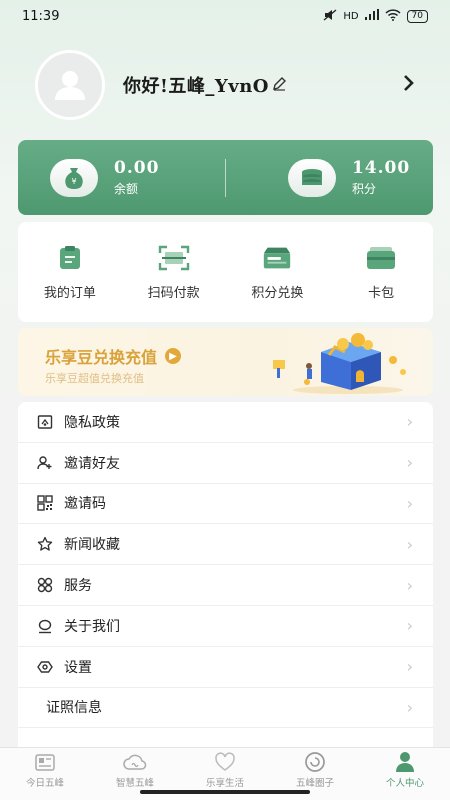 This screenshot has height=800, width=450. What do you see at coordinates (311, 177) in the screenshot?
I see `coins-icon` at bounding box center [311, 177].